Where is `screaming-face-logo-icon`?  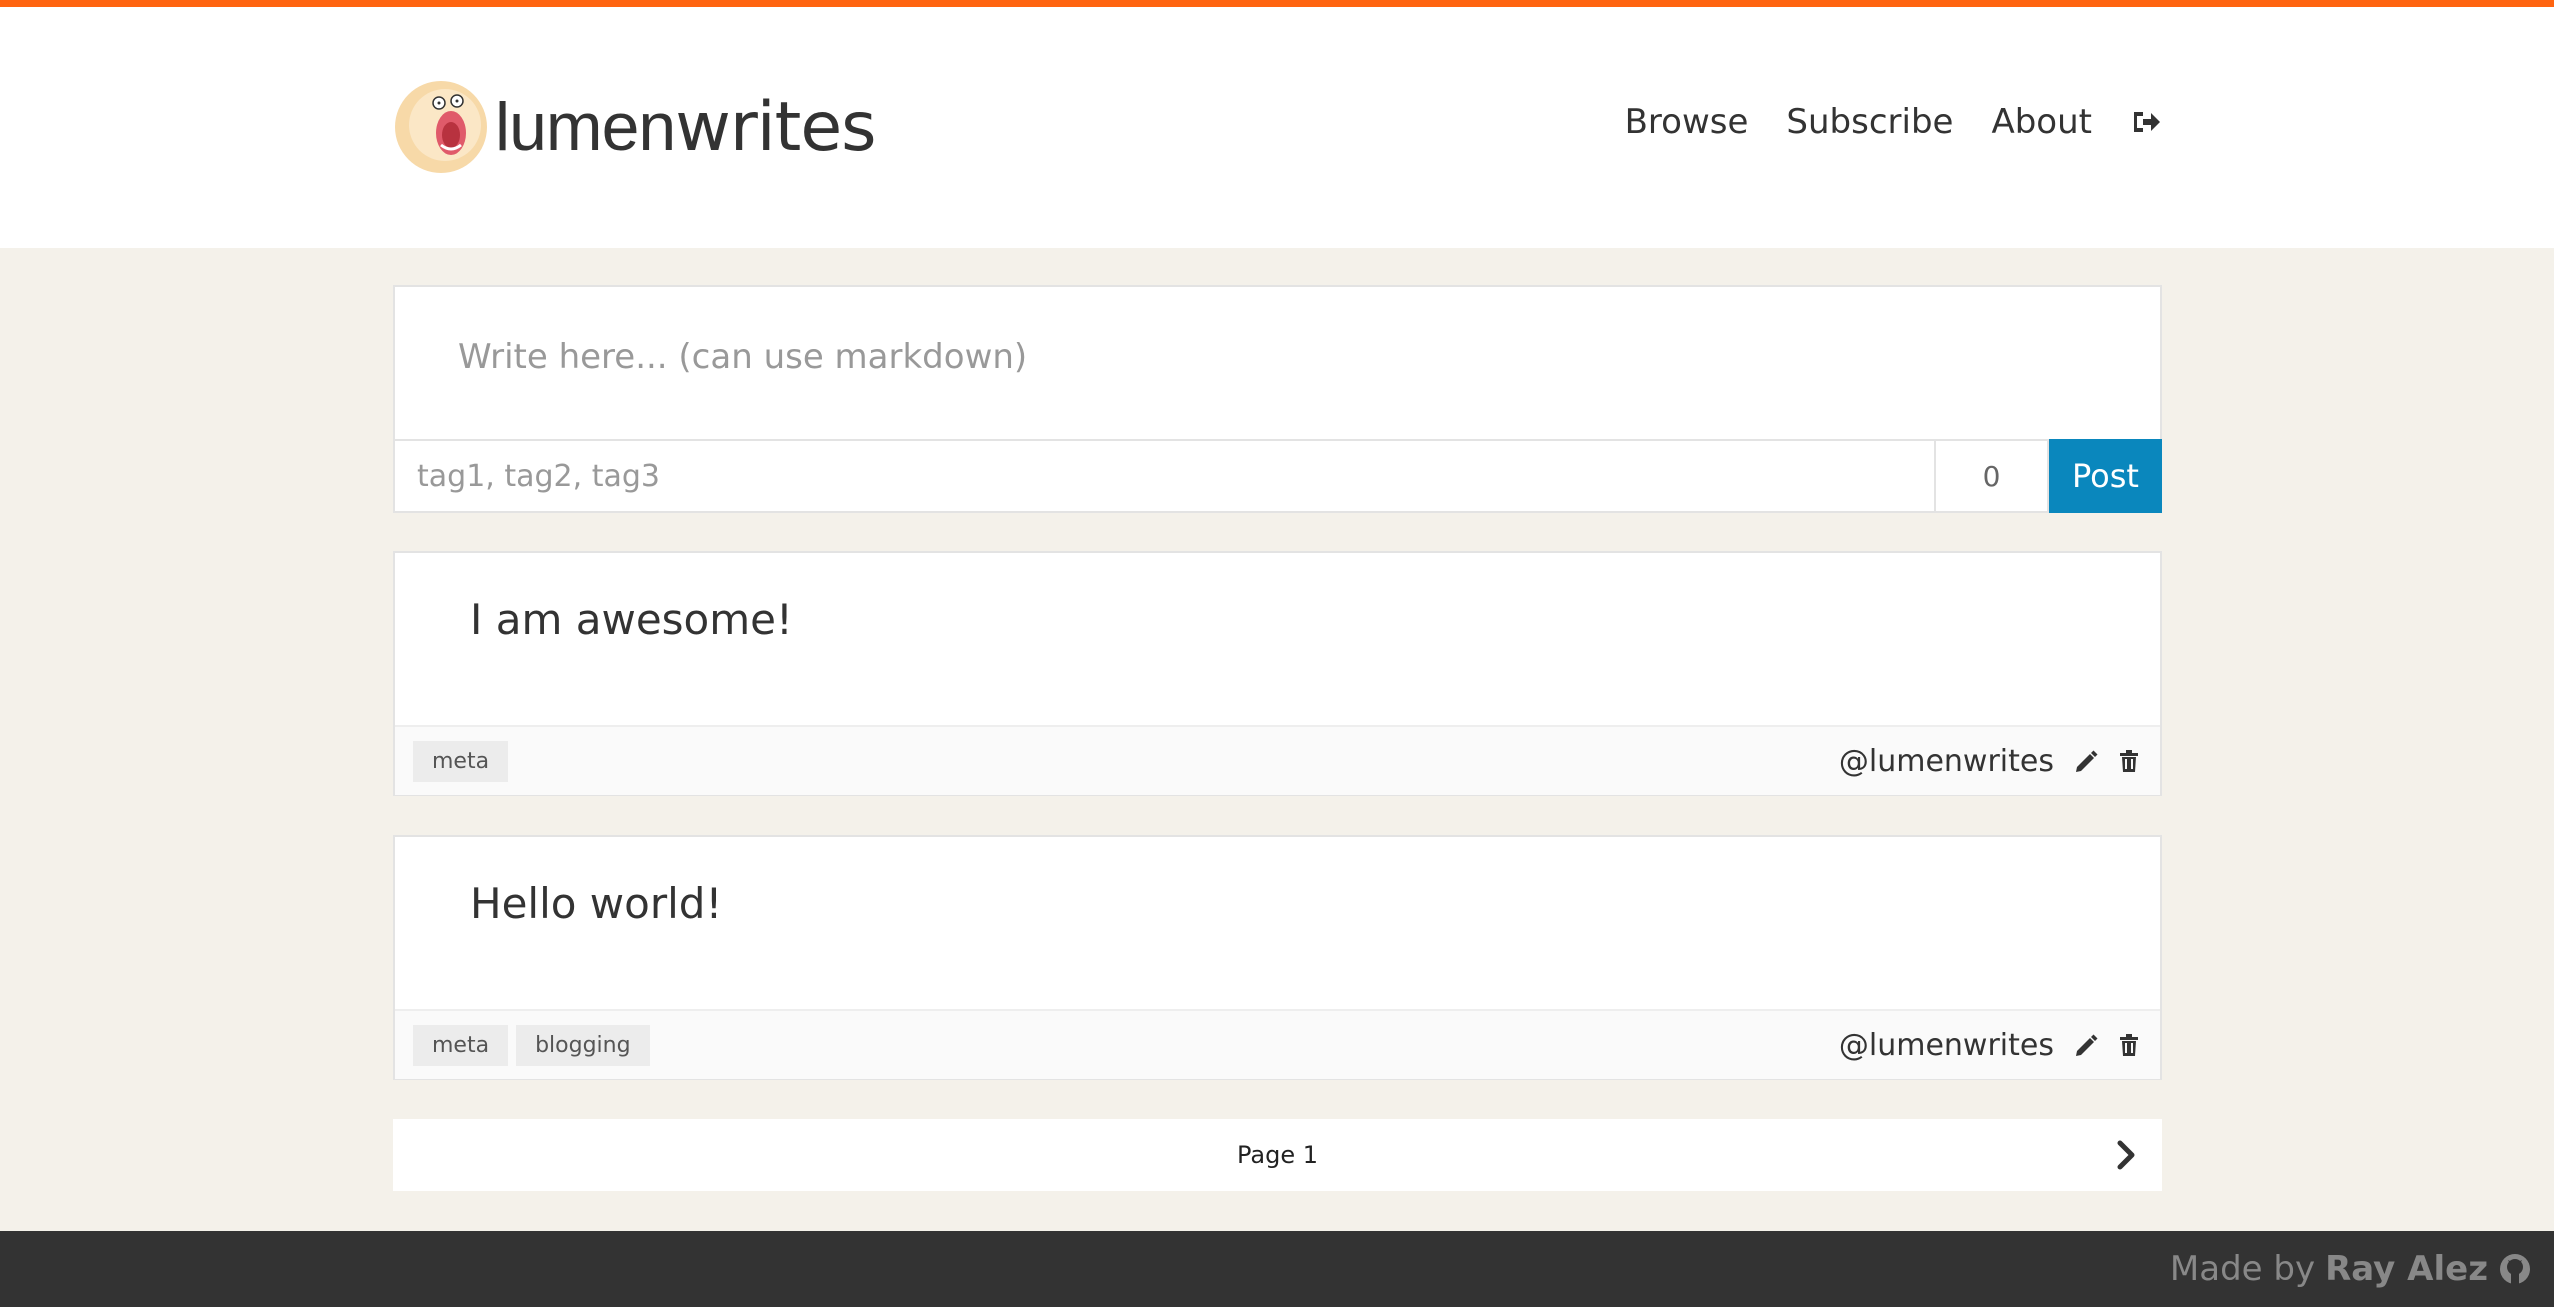
screaming-face-logo-icon is located at coordinates (441, 127).